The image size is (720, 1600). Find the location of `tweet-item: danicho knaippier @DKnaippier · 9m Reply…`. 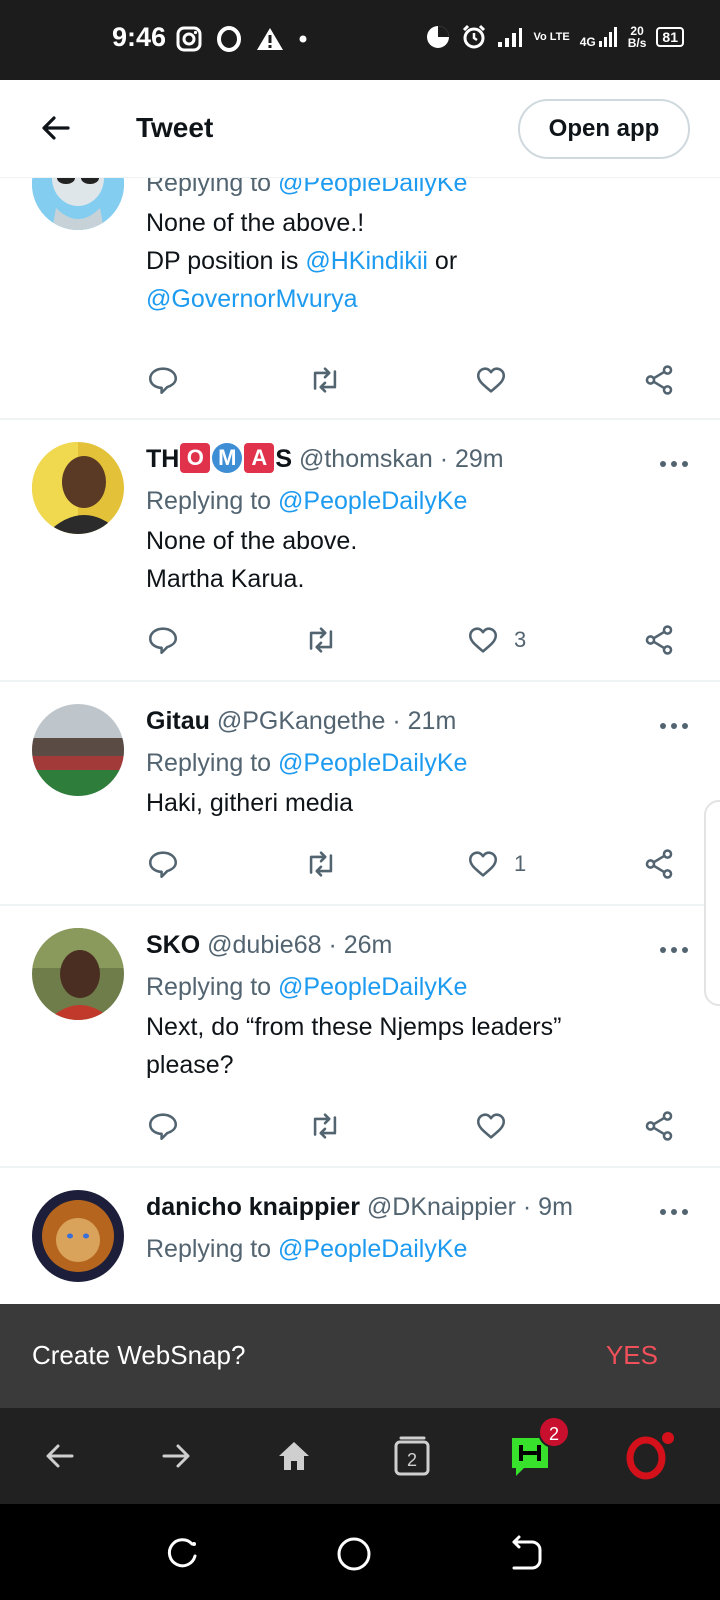

tweet-item: danicho knaippier @DKnaippier · 9m Reply… is located at coordinates (360, 1236).